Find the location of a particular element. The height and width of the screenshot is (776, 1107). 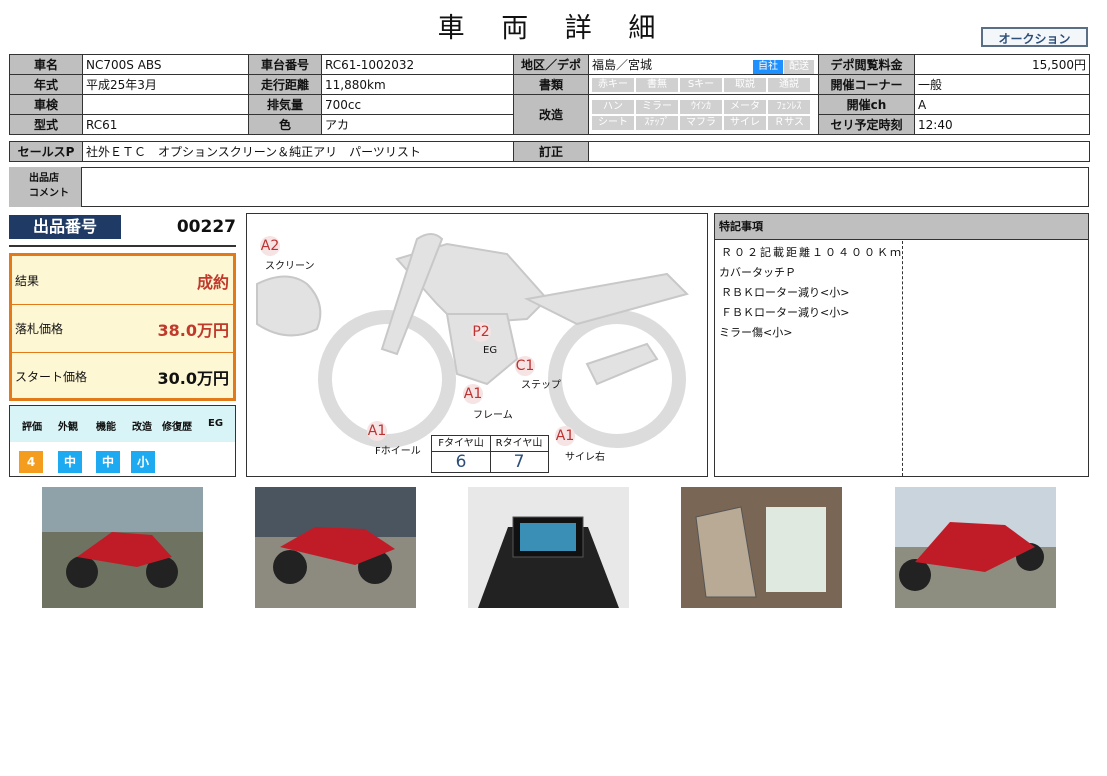

note-item: ＦＢＫローター減り<小> is located at coordinates (785, 312).